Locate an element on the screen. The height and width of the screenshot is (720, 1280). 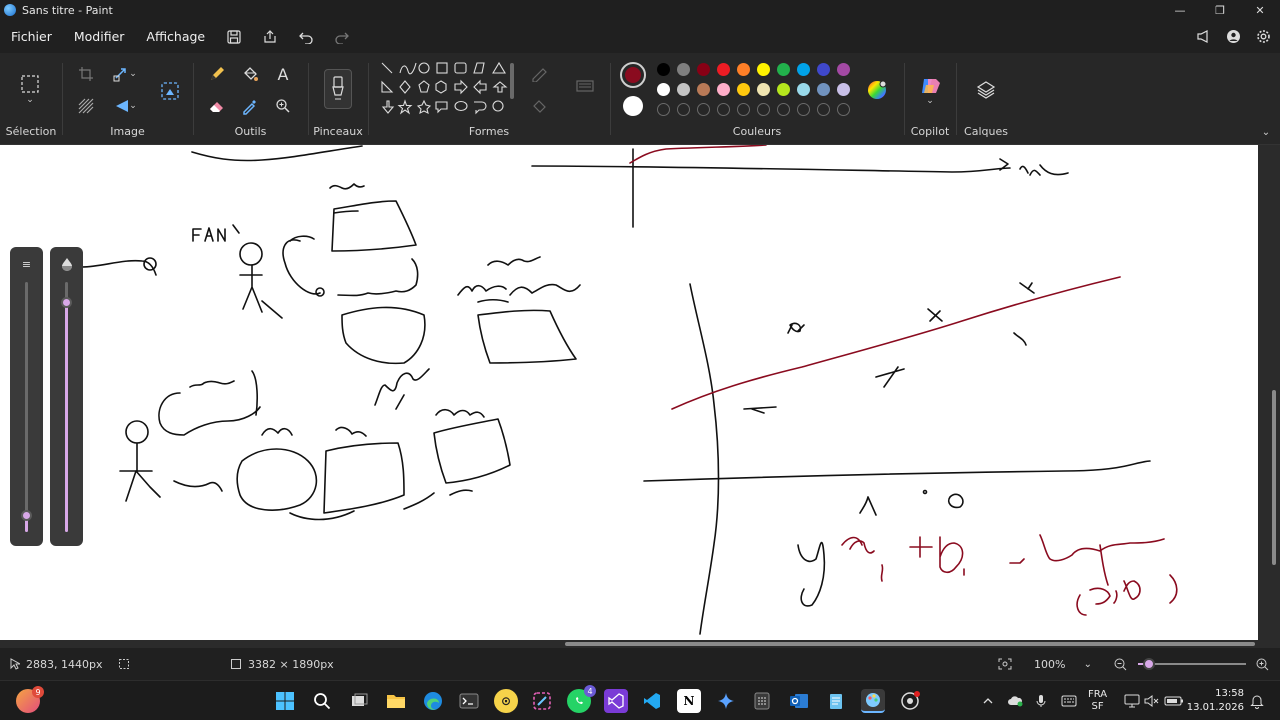
redo-icon is located at coordinates (342, 36).